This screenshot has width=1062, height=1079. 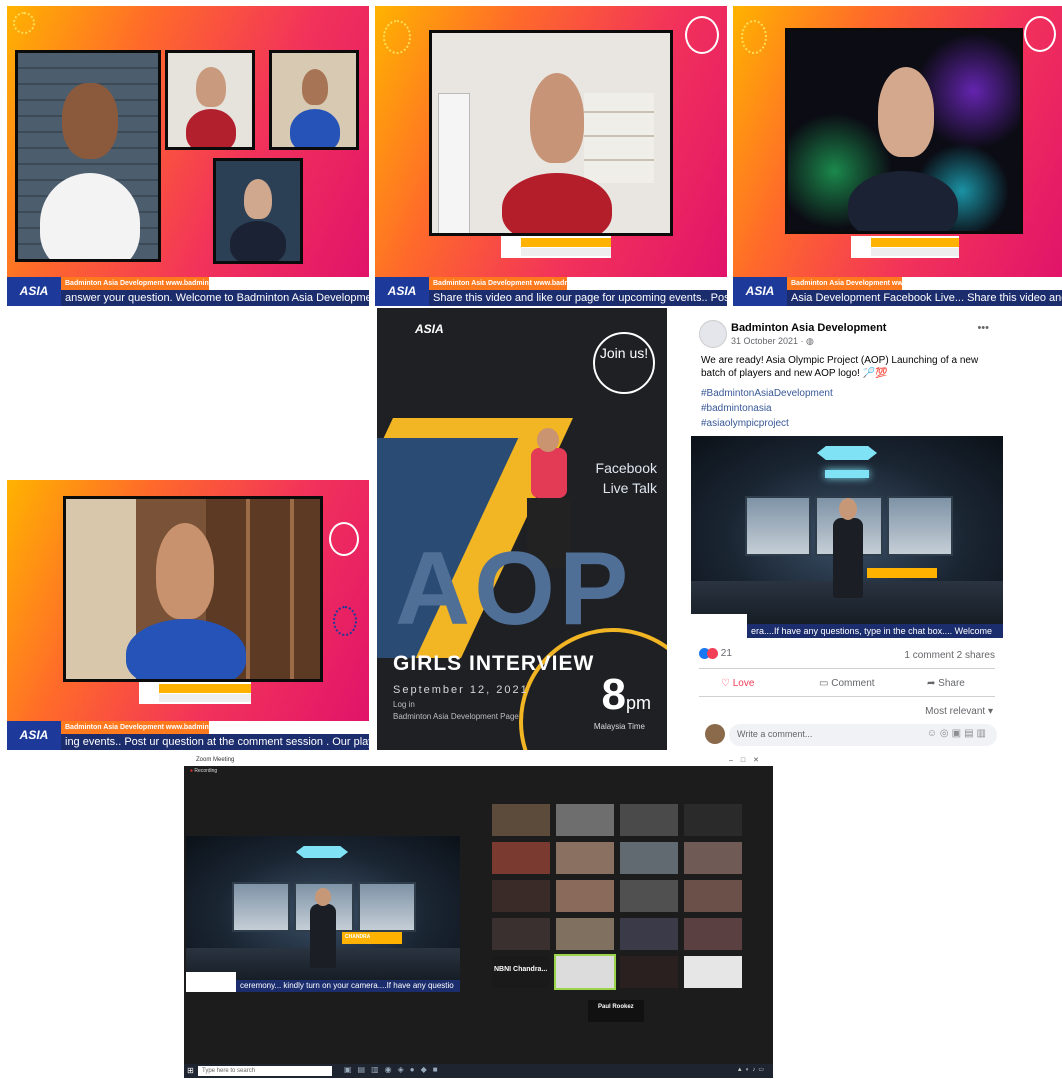 What do you see at coordinates (211, 982) in the screenshot?
I see `video-ticker-logo` at bounding box center [211, 982].